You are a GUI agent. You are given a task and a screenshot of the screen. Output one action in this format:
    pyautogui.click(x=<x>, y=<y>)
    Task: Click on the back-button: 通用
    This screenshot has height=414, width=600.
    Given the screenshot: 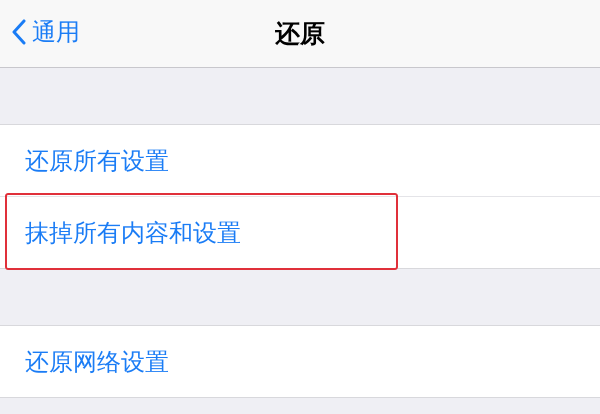 What is the action you would take?
    pyautogui.click(x=46, y=32)
    